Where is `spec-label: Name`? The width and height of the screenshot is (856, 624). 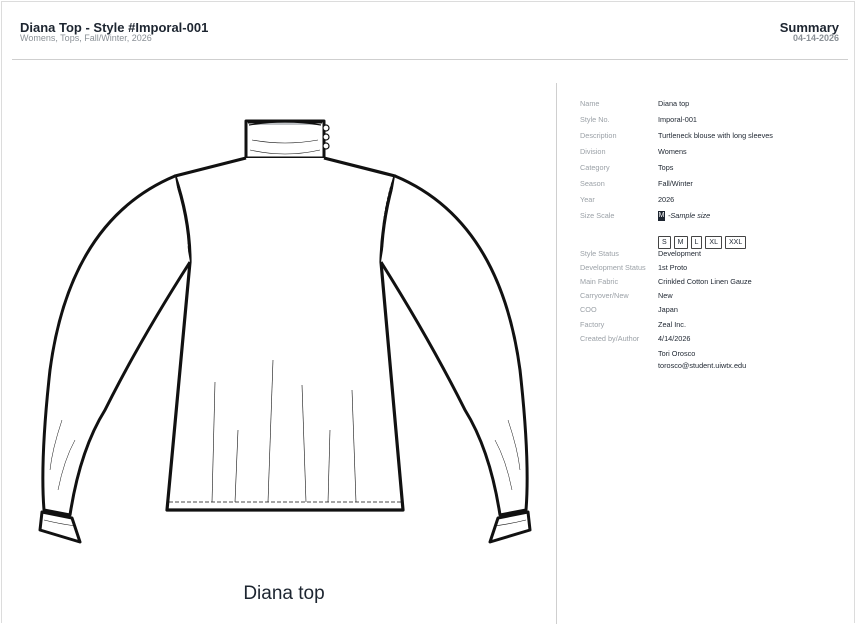 spec-label: Name is located at coordinates (590, 103).